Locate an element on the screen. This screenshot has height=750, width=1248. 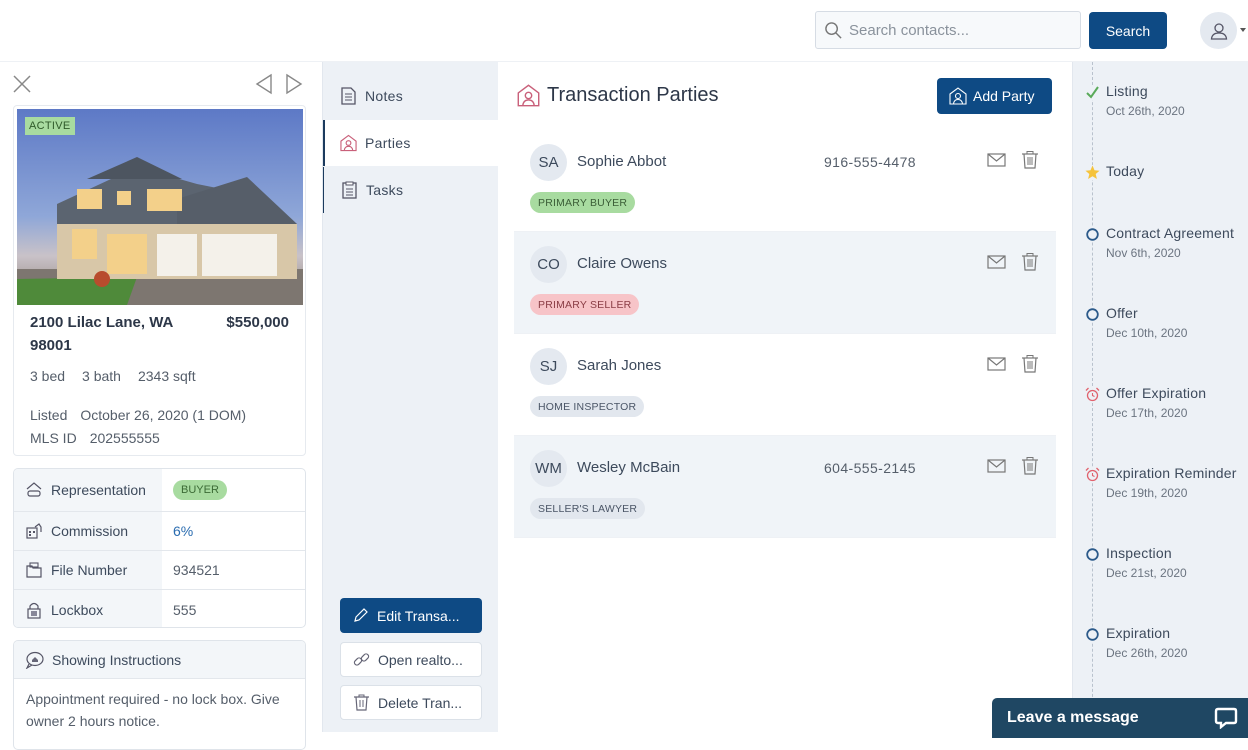
avatar: WM is located at coordinates (548, 468).